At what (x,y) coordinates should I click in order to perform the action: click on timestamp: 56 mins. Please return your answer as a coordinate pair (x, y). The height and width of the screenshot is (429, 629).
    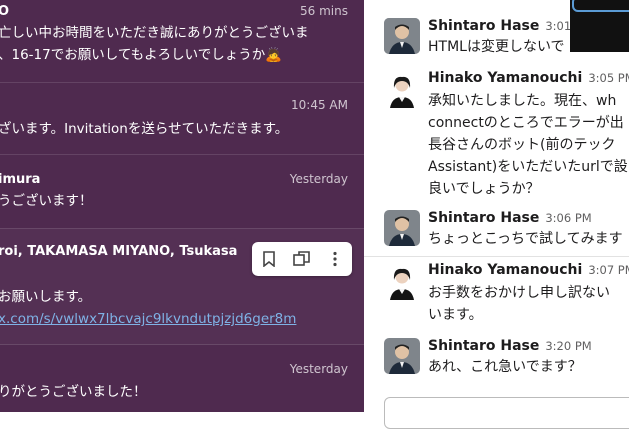
    Looking at the image, I should click on (324, 11).